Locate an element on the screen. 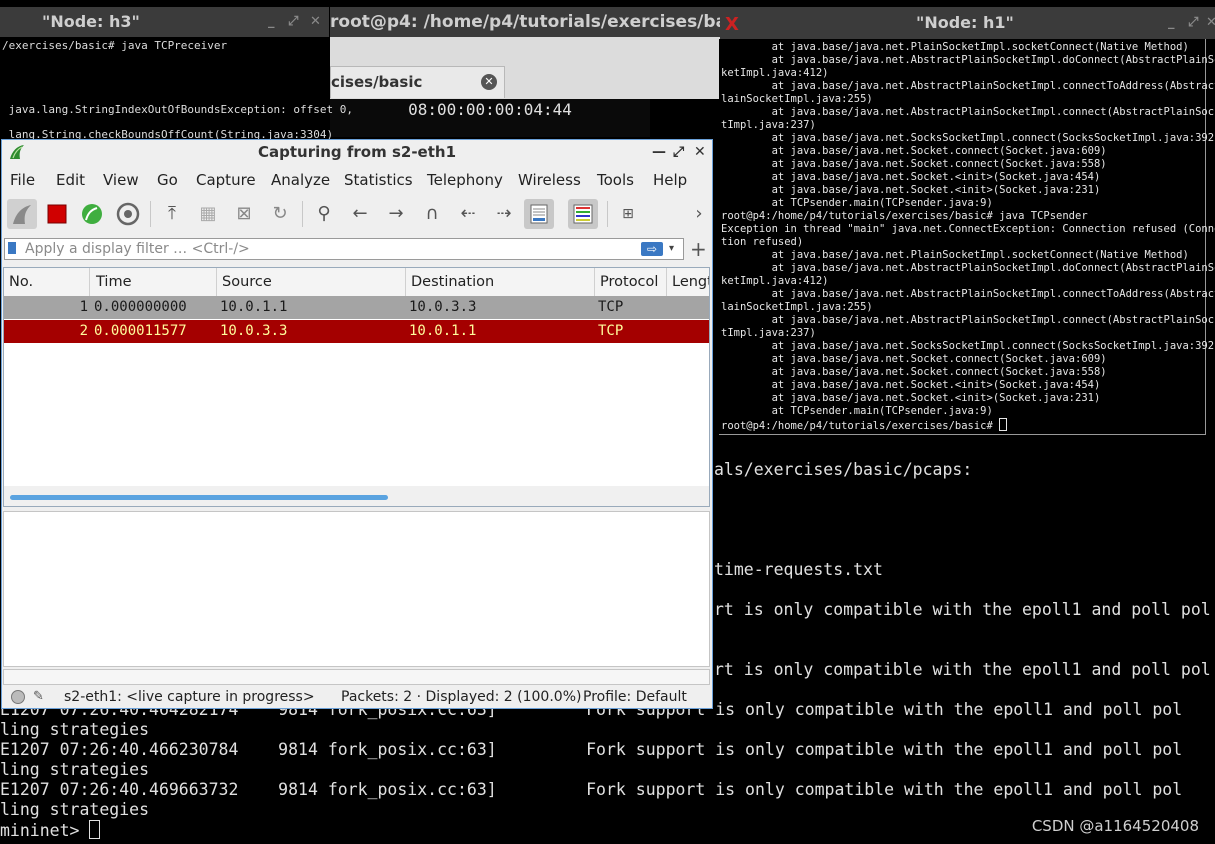 This screenshot has width=1215, height=844. menu-analyze: Analyze is located at coordinates (300, 180).